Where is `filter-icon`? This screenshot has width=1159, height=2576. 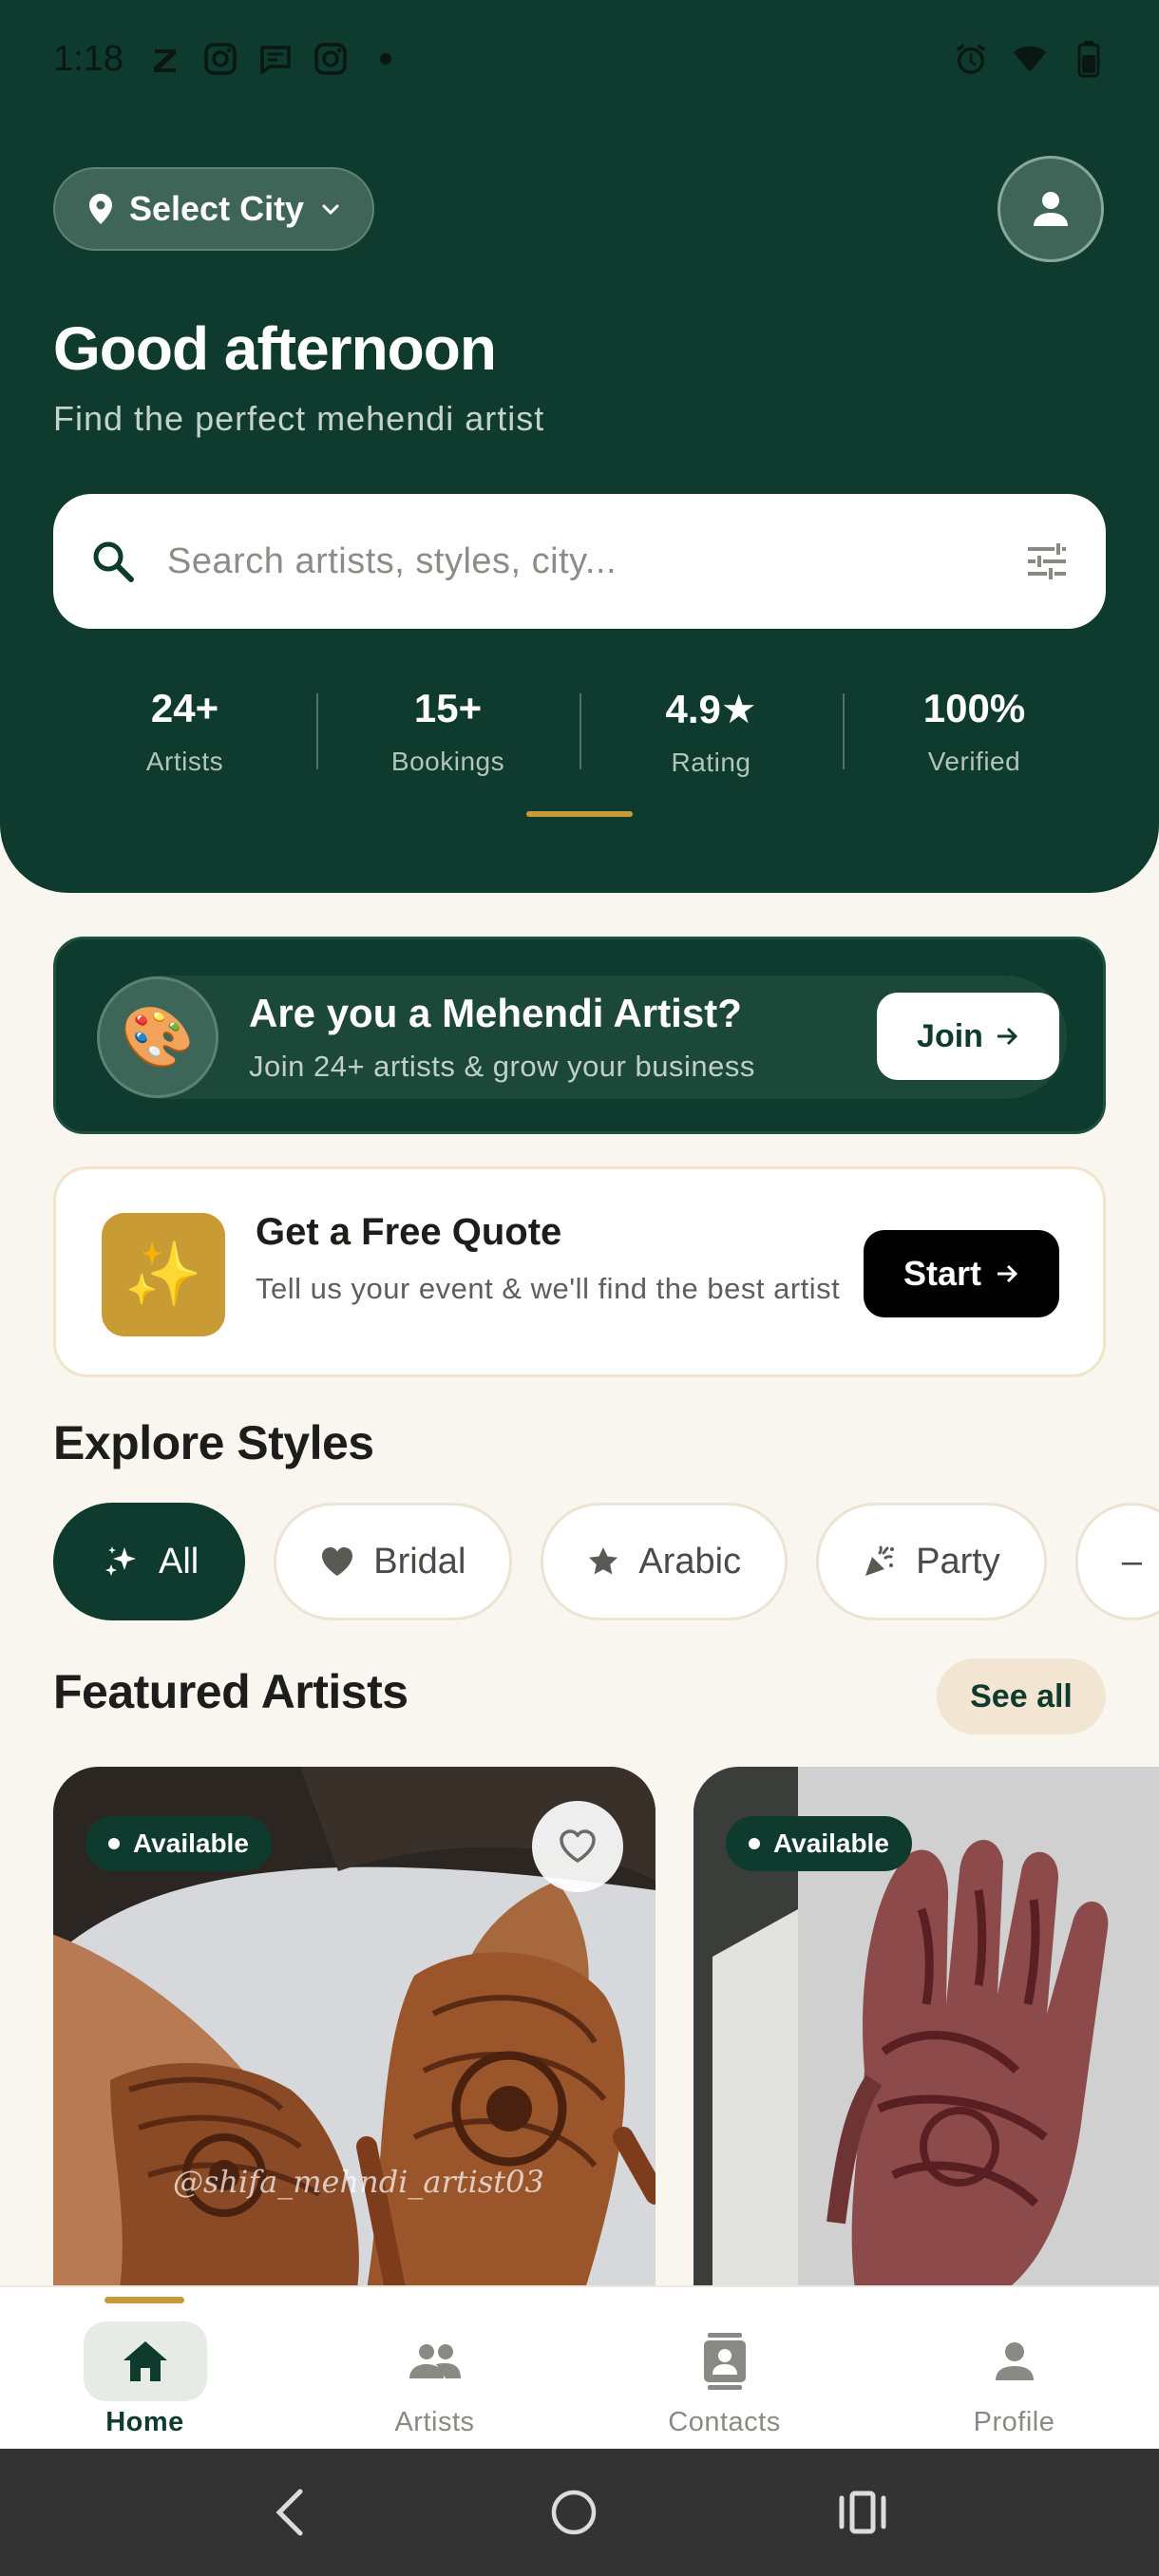
filter-icon is located at coordinates (1047, 561).